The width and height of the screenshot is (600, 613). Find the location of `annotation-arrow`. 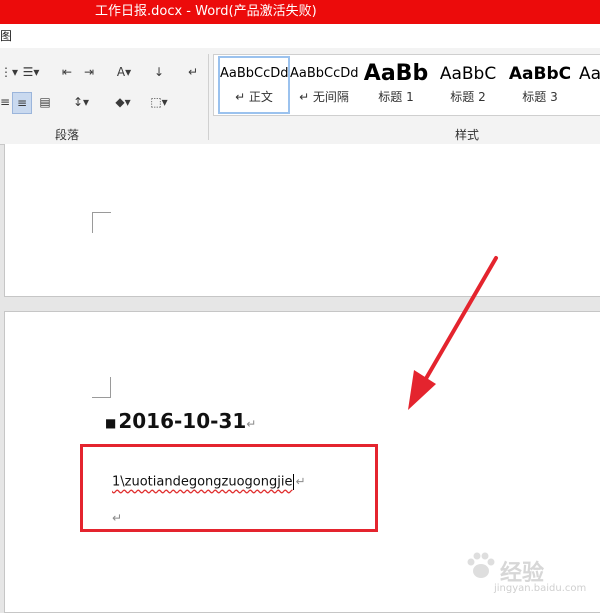

annotation-arrow is located at coordinates (453, 333).